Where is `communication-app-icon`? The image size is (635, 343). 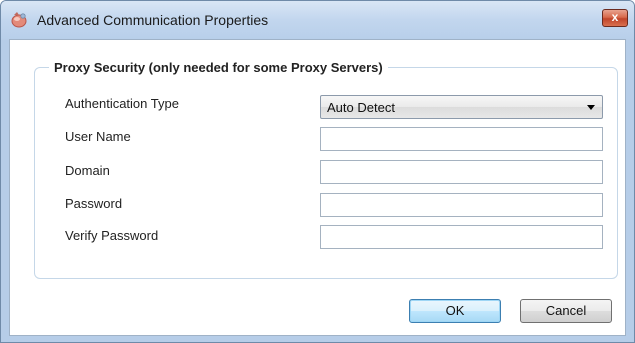 communication-app-icon is located at coordinates (19, 20).